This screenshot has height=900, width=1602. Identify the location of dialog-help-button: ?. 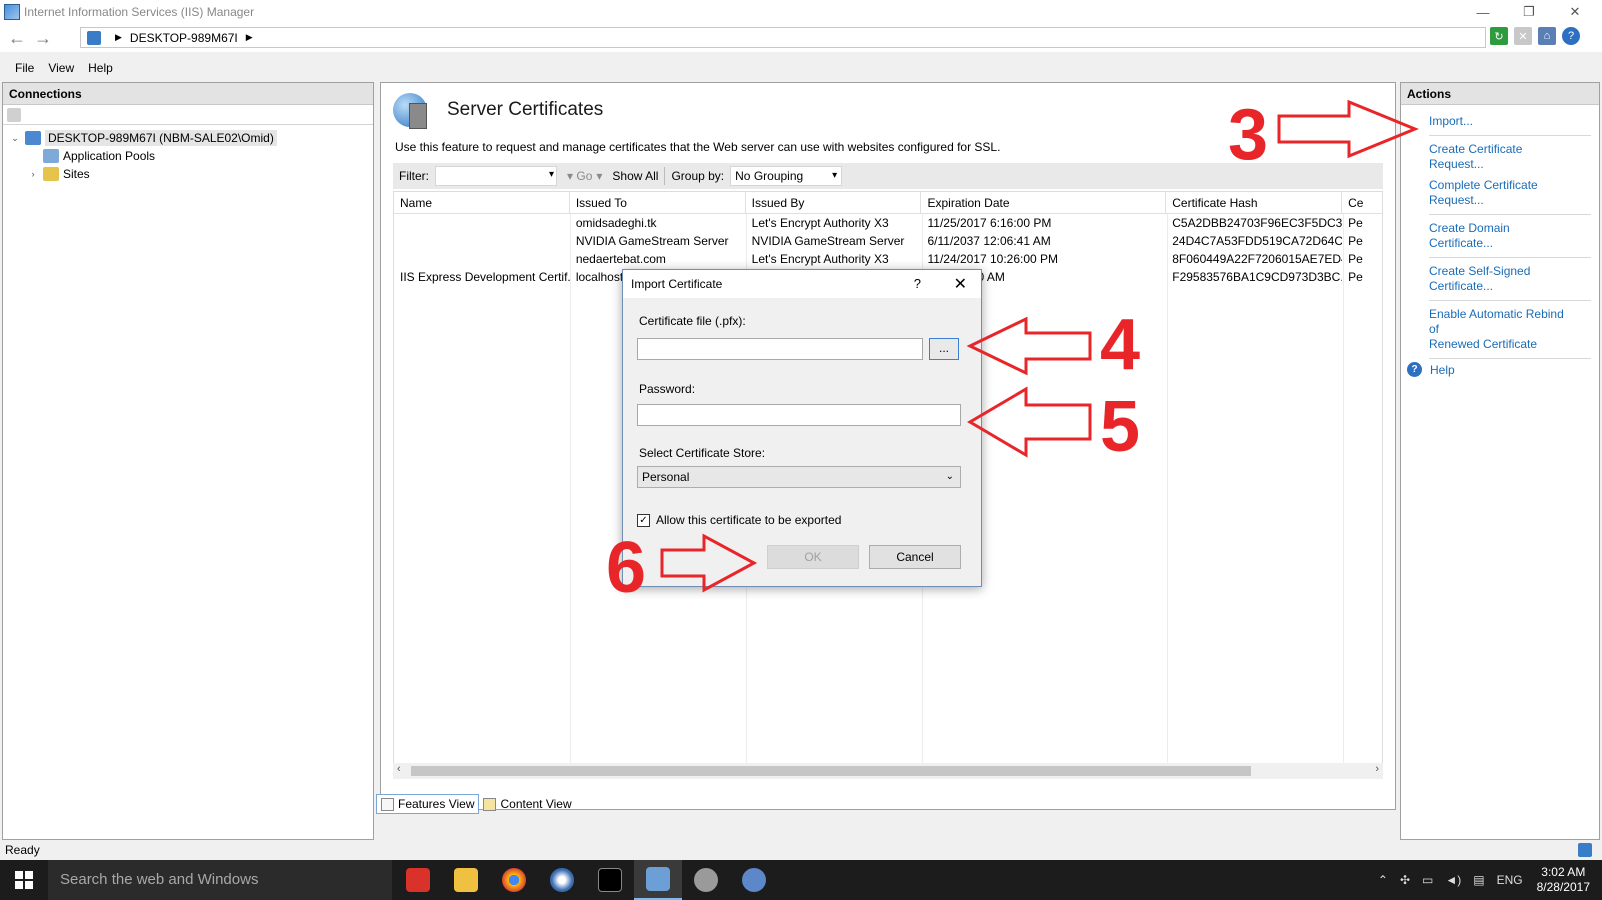
(917, 283).